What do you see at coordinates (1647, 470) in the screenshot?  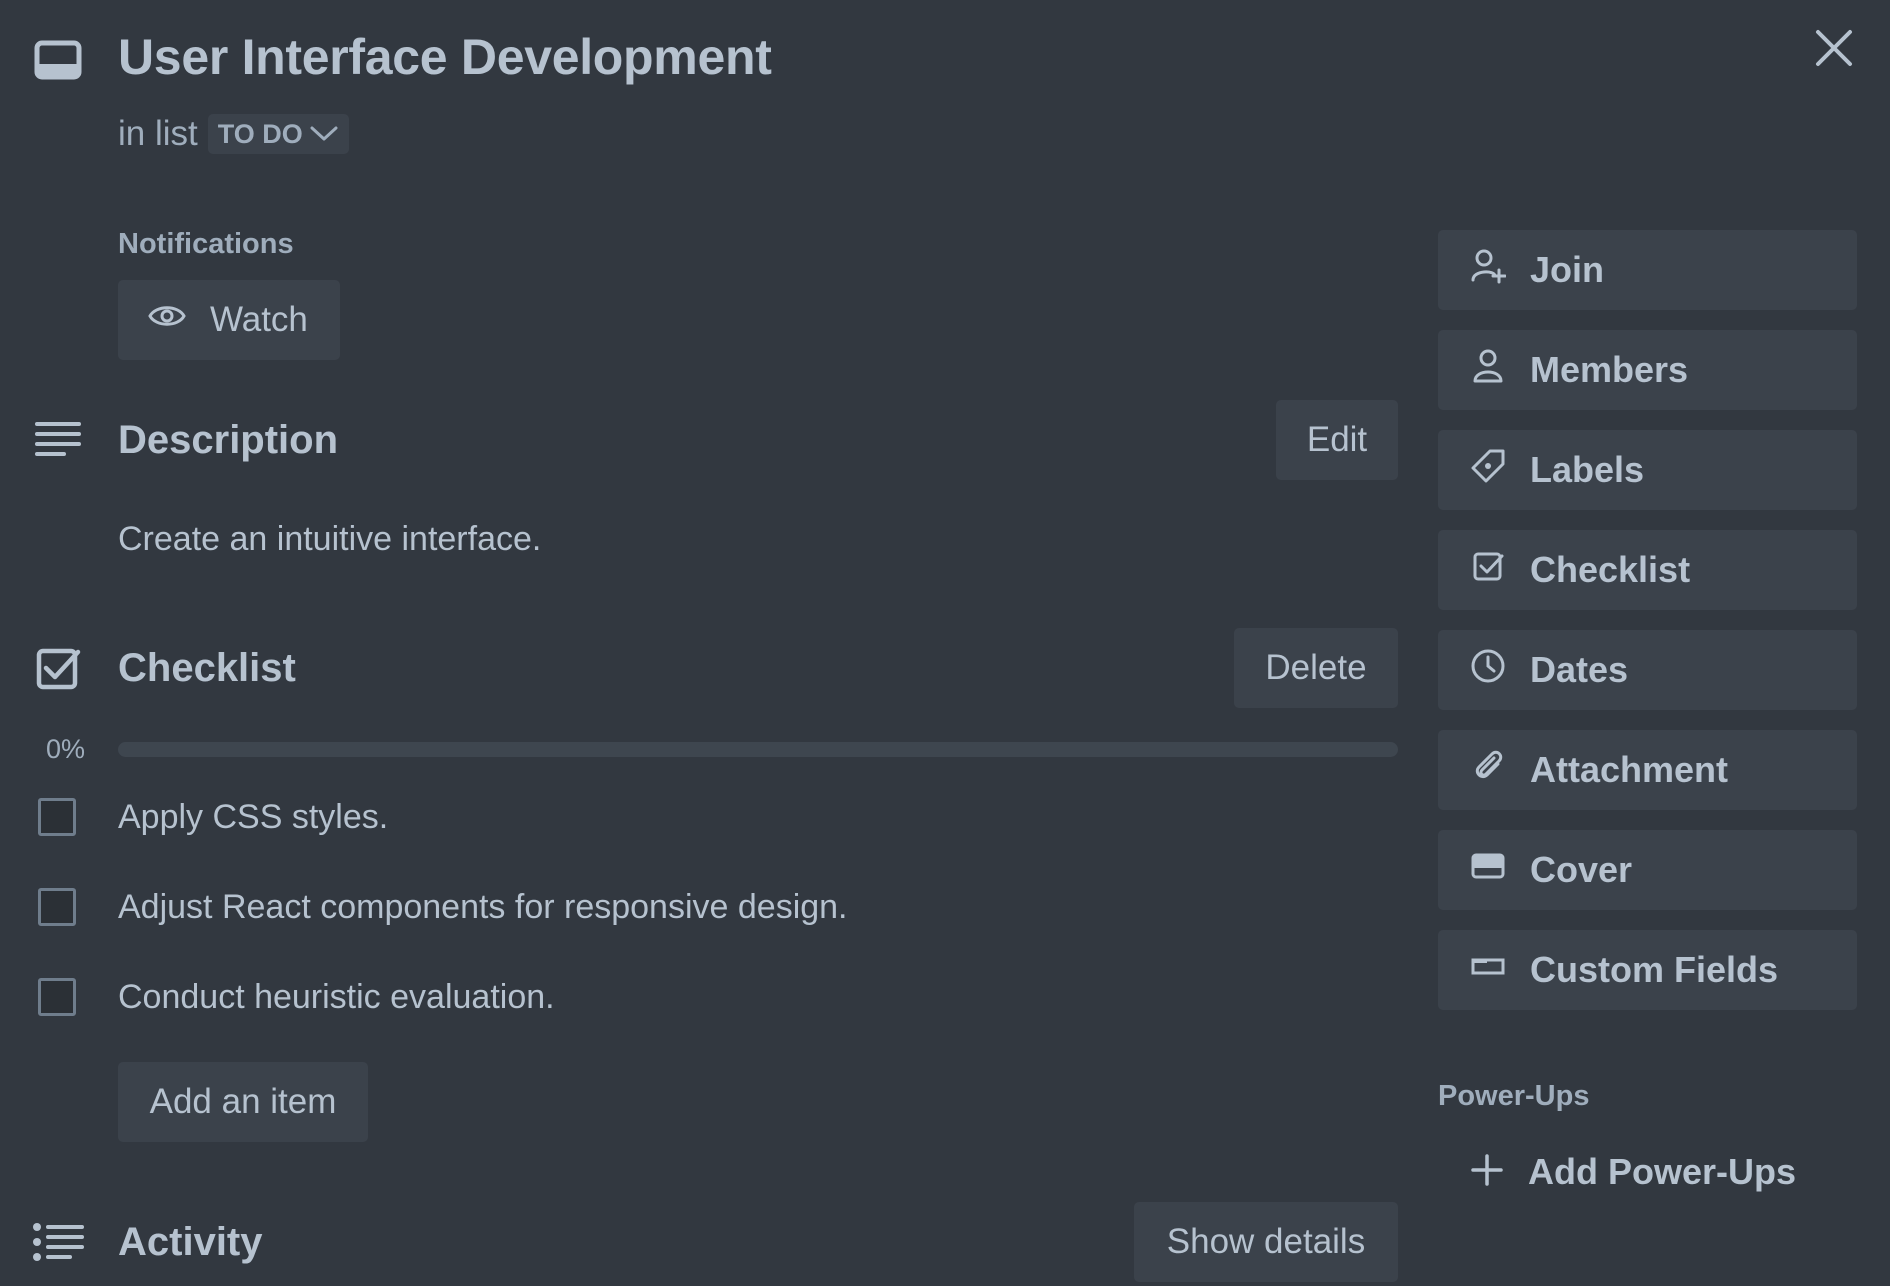 I see `sidebar-labels-button: Labels` at bounding box center [1647, 470].